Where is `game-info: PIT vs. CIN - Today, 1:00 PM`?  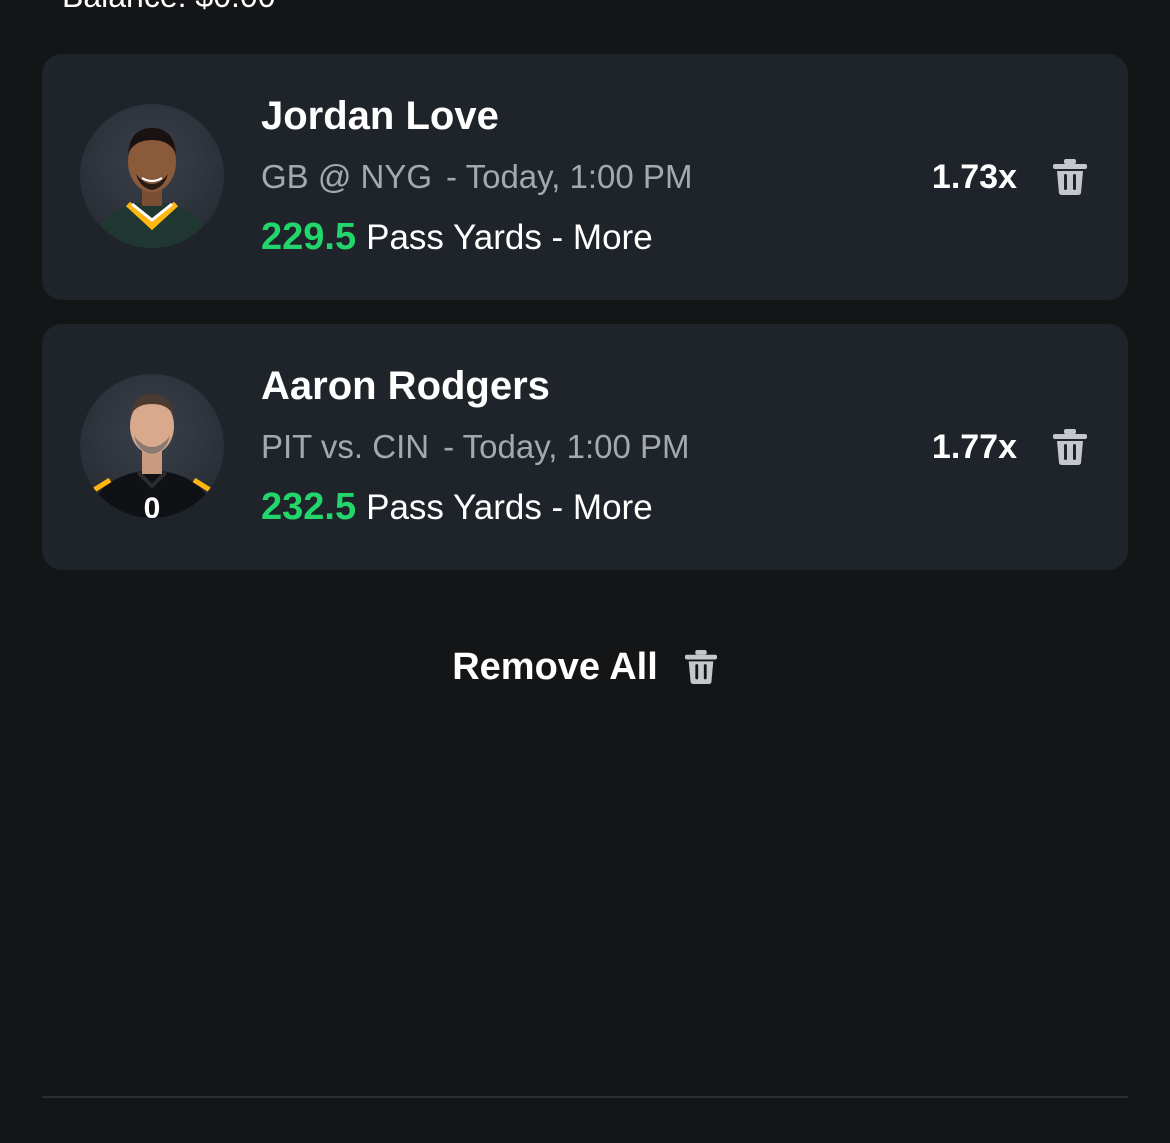 game-info: PIT vs. CIN - Today, 1:00 PM is located at coordinates (475, 447).